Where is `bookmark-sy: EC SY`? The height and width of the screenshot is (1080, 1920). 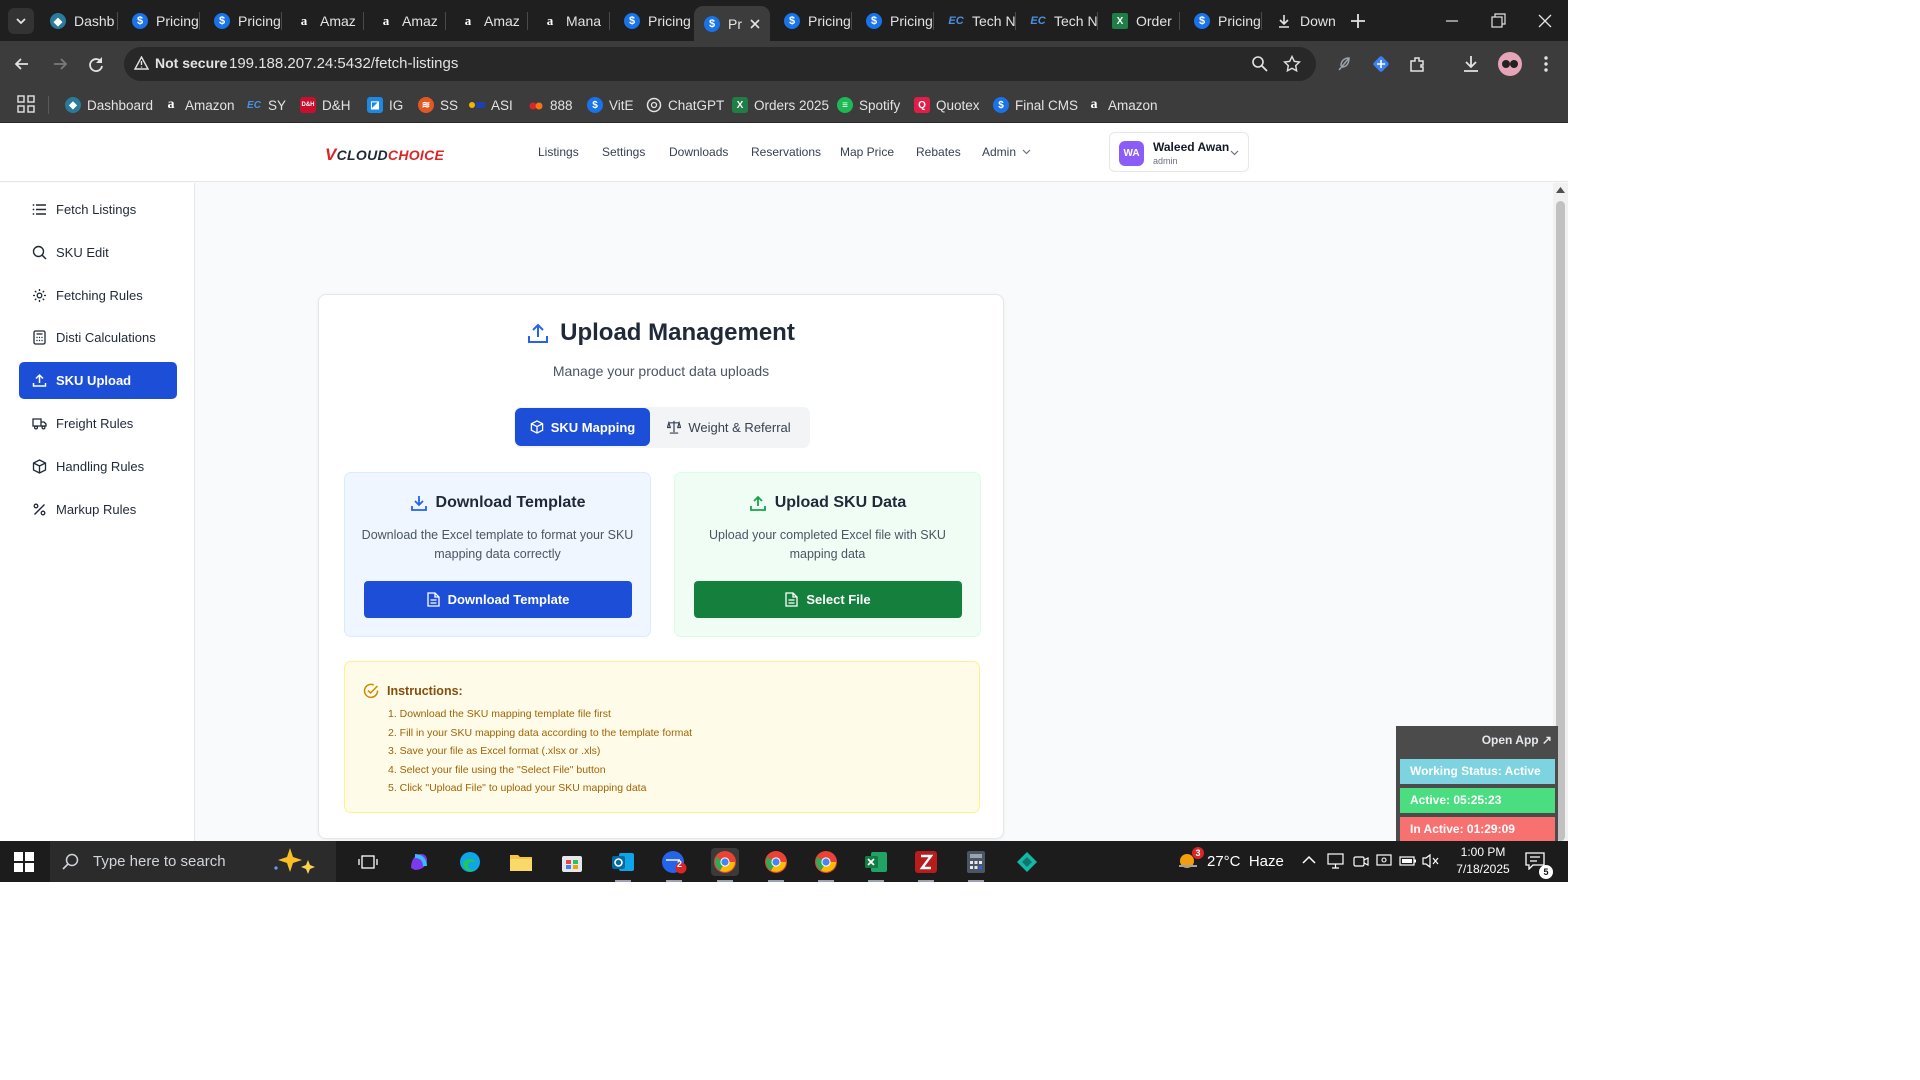
bookmark-sy: EC SY is located at coordinates (266, 105).